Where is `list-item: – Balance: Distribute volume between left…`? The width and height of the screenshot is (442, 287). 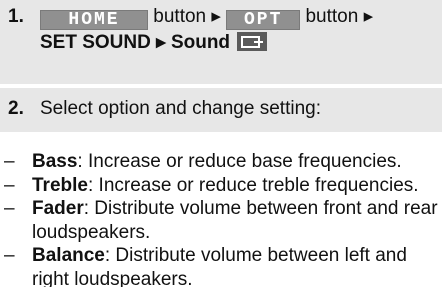
list-item: – Balance: Distribute volume between left… is located at coordinates (221, 265).